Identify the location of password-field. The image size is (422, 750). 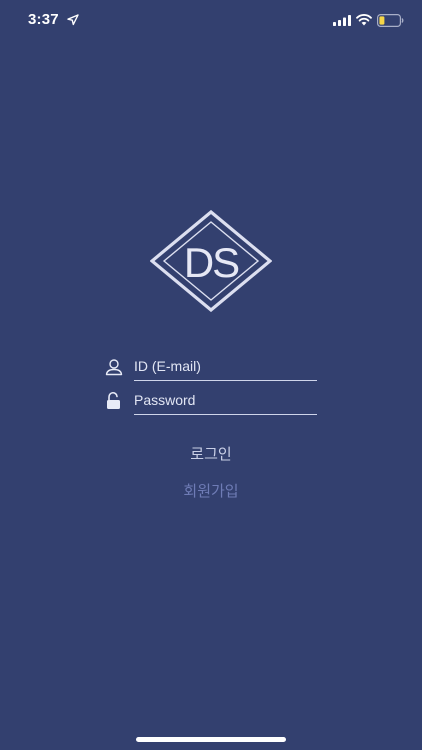
(211, 401).